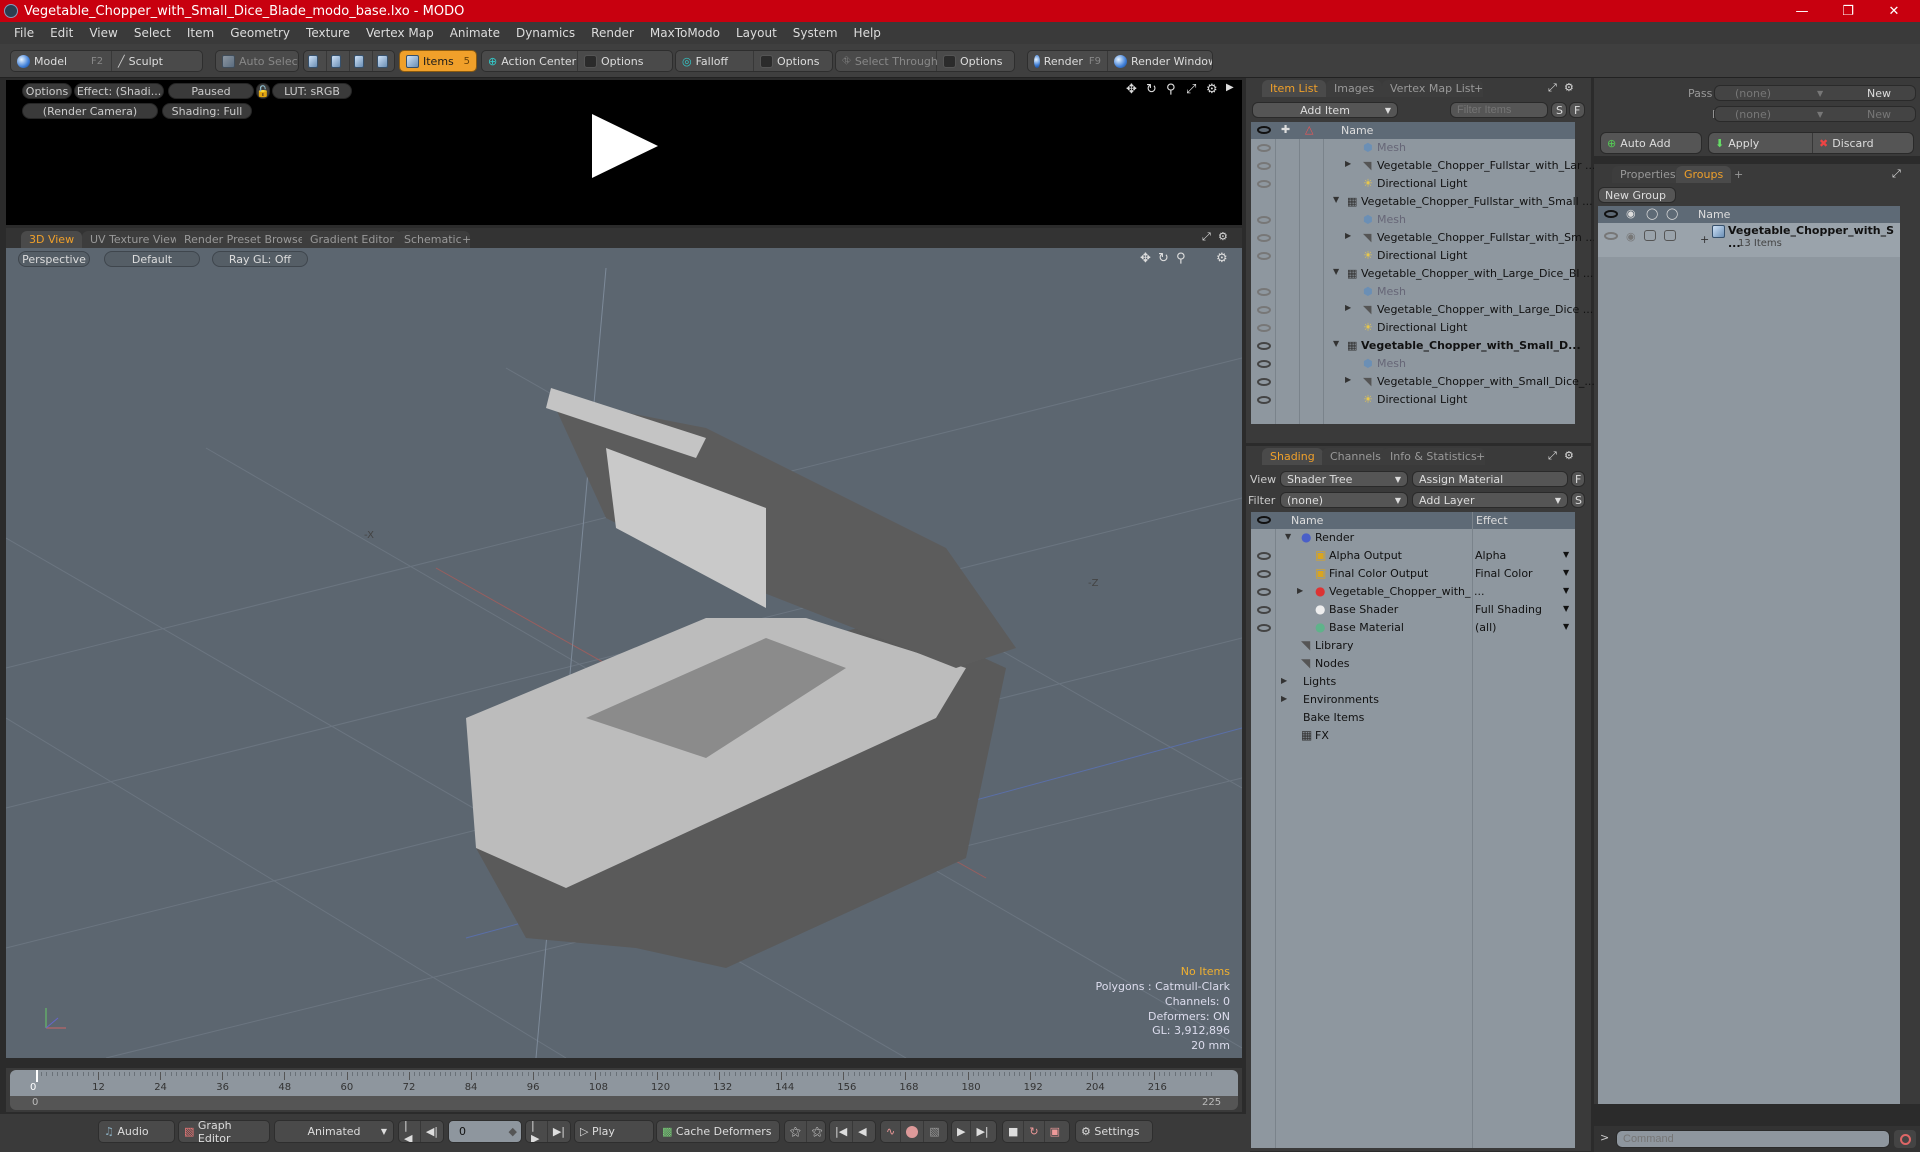  I want to click on tab-groups: Groups, so click(1704, 174).